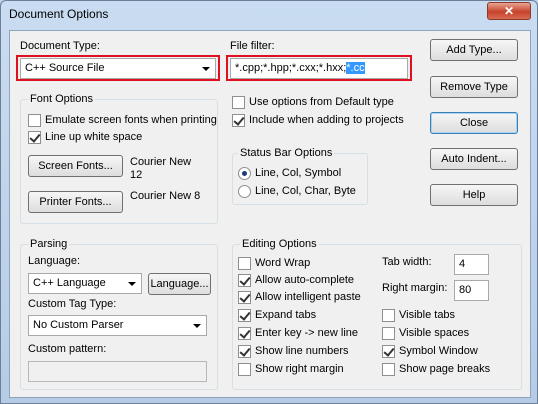  I want to click on file-filter-selected-text: *.cc, so click(355, 68).